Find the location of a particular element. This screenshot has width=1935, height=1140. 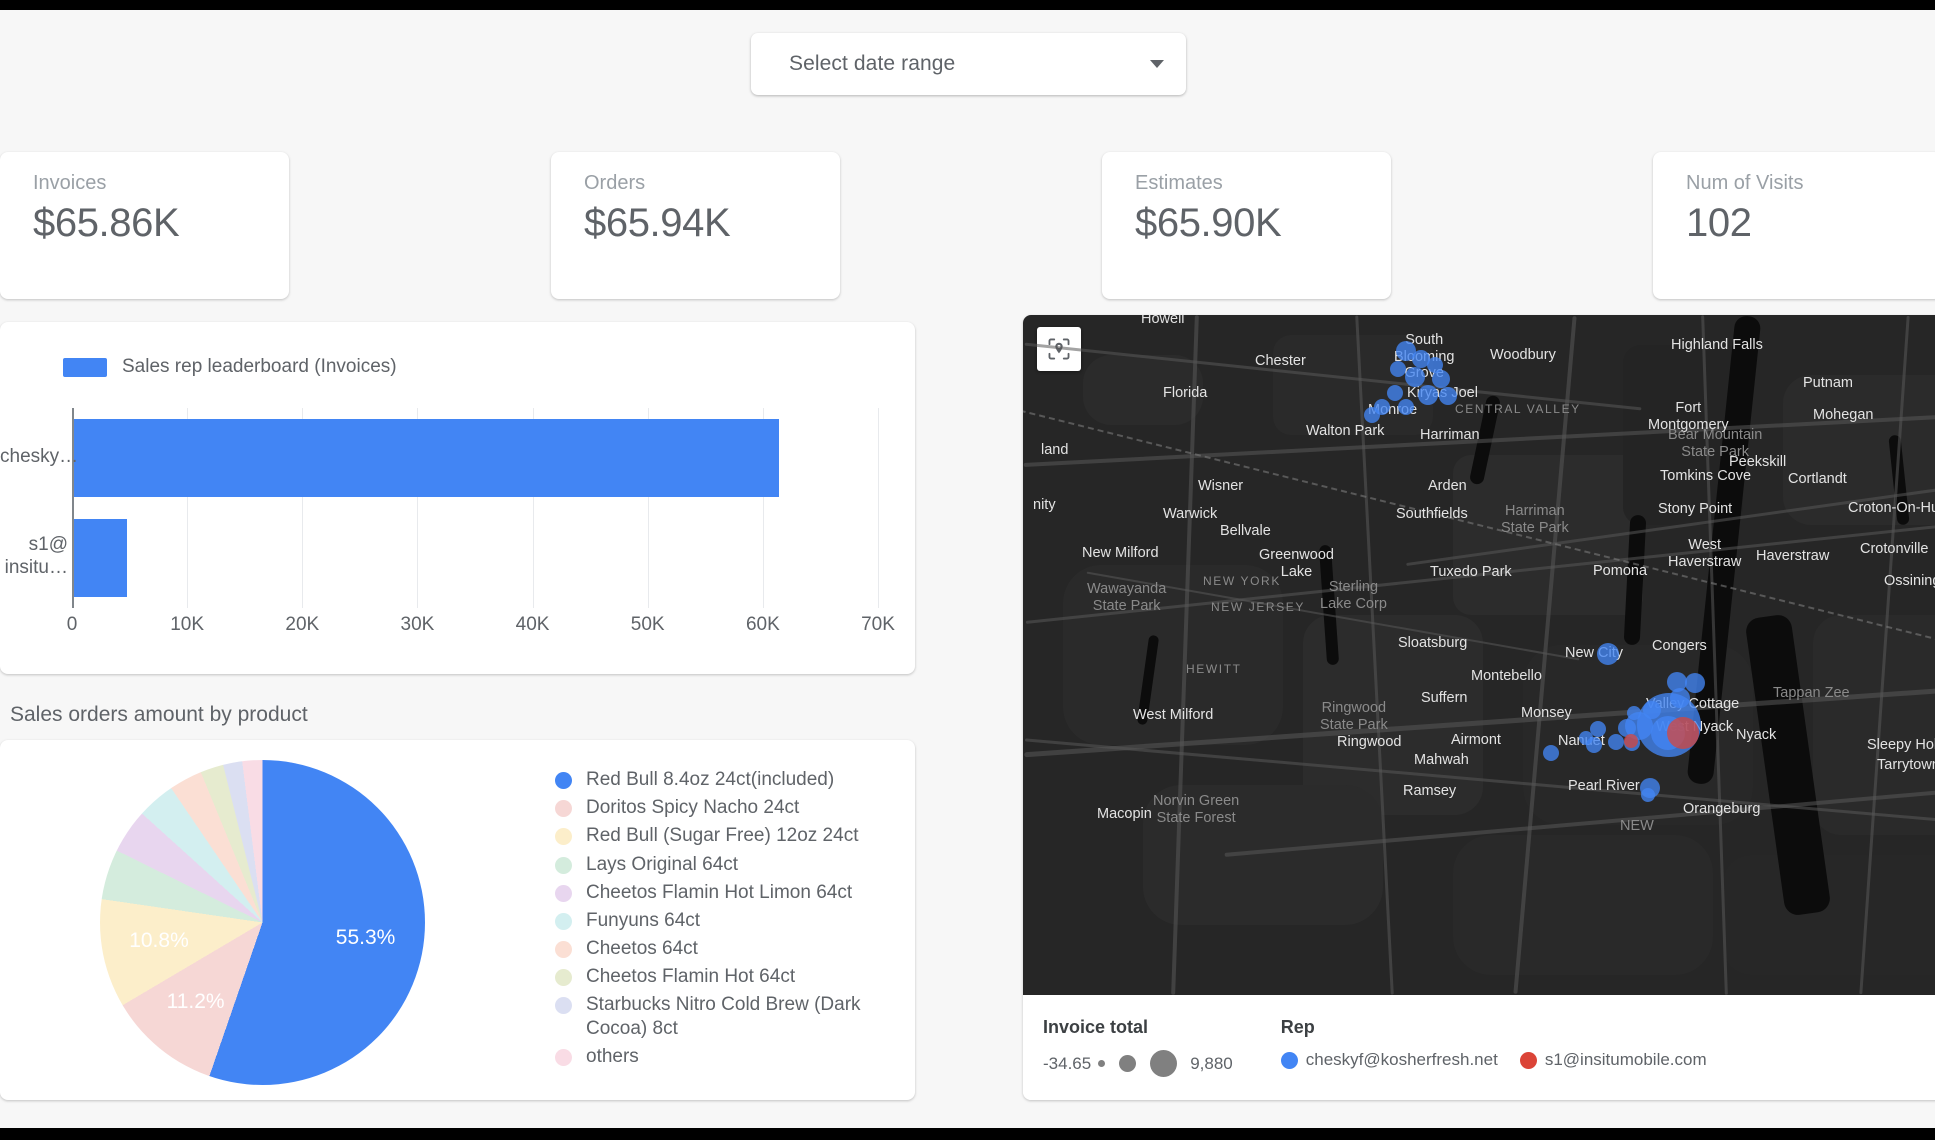

scorecard-title: Orders is located at coordinates (615, 183).